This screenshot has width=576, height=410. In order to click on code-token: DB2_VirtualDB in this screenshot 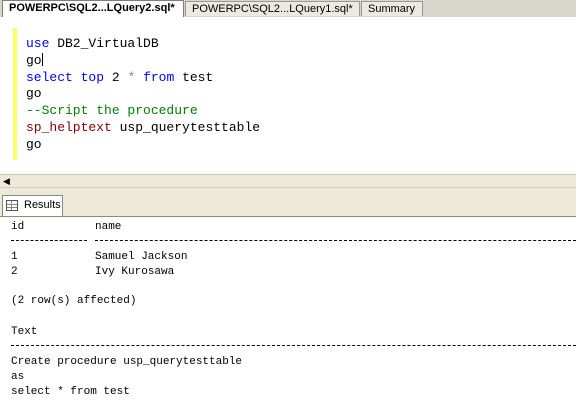, I will do `click(104, 43)`.